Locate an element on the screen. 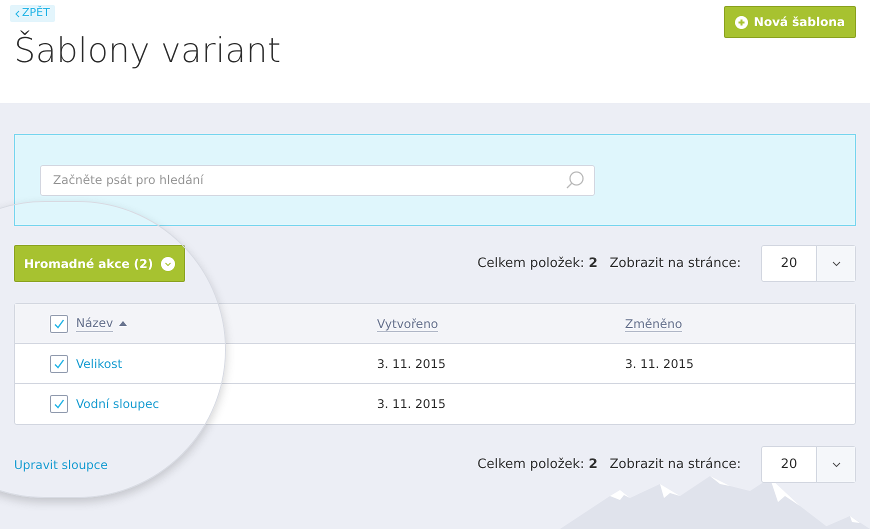  column-header: Změněno is located at coordinates (653, 324).